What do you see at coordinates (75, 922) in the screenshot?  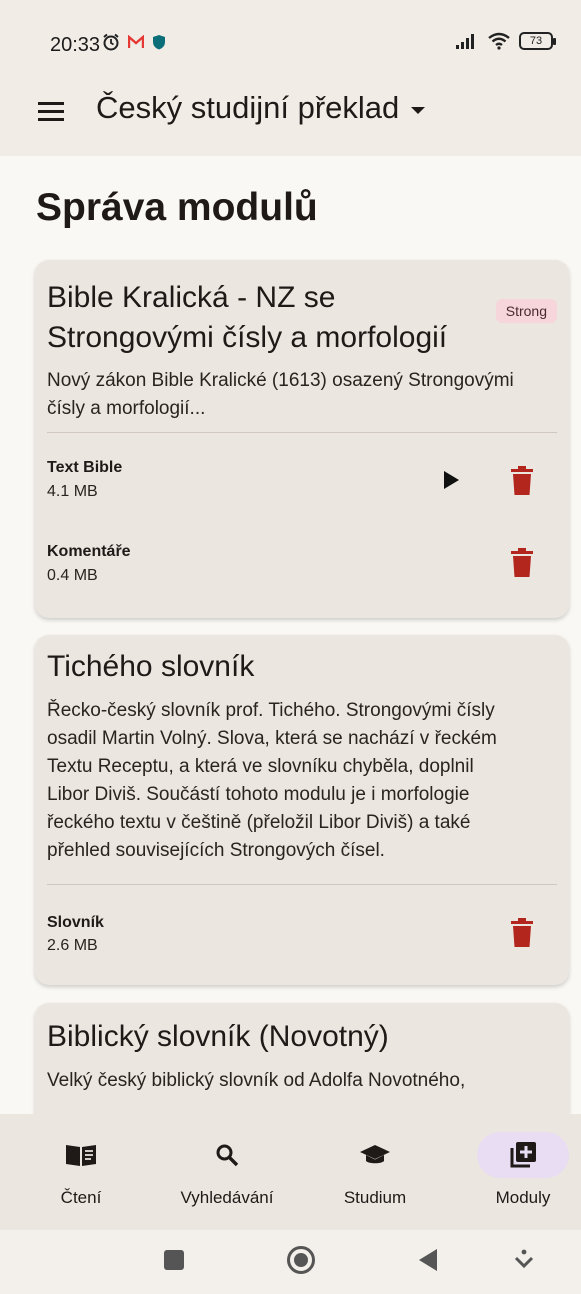 I see `component-name: Slovník` at bounding box center [75, 922].